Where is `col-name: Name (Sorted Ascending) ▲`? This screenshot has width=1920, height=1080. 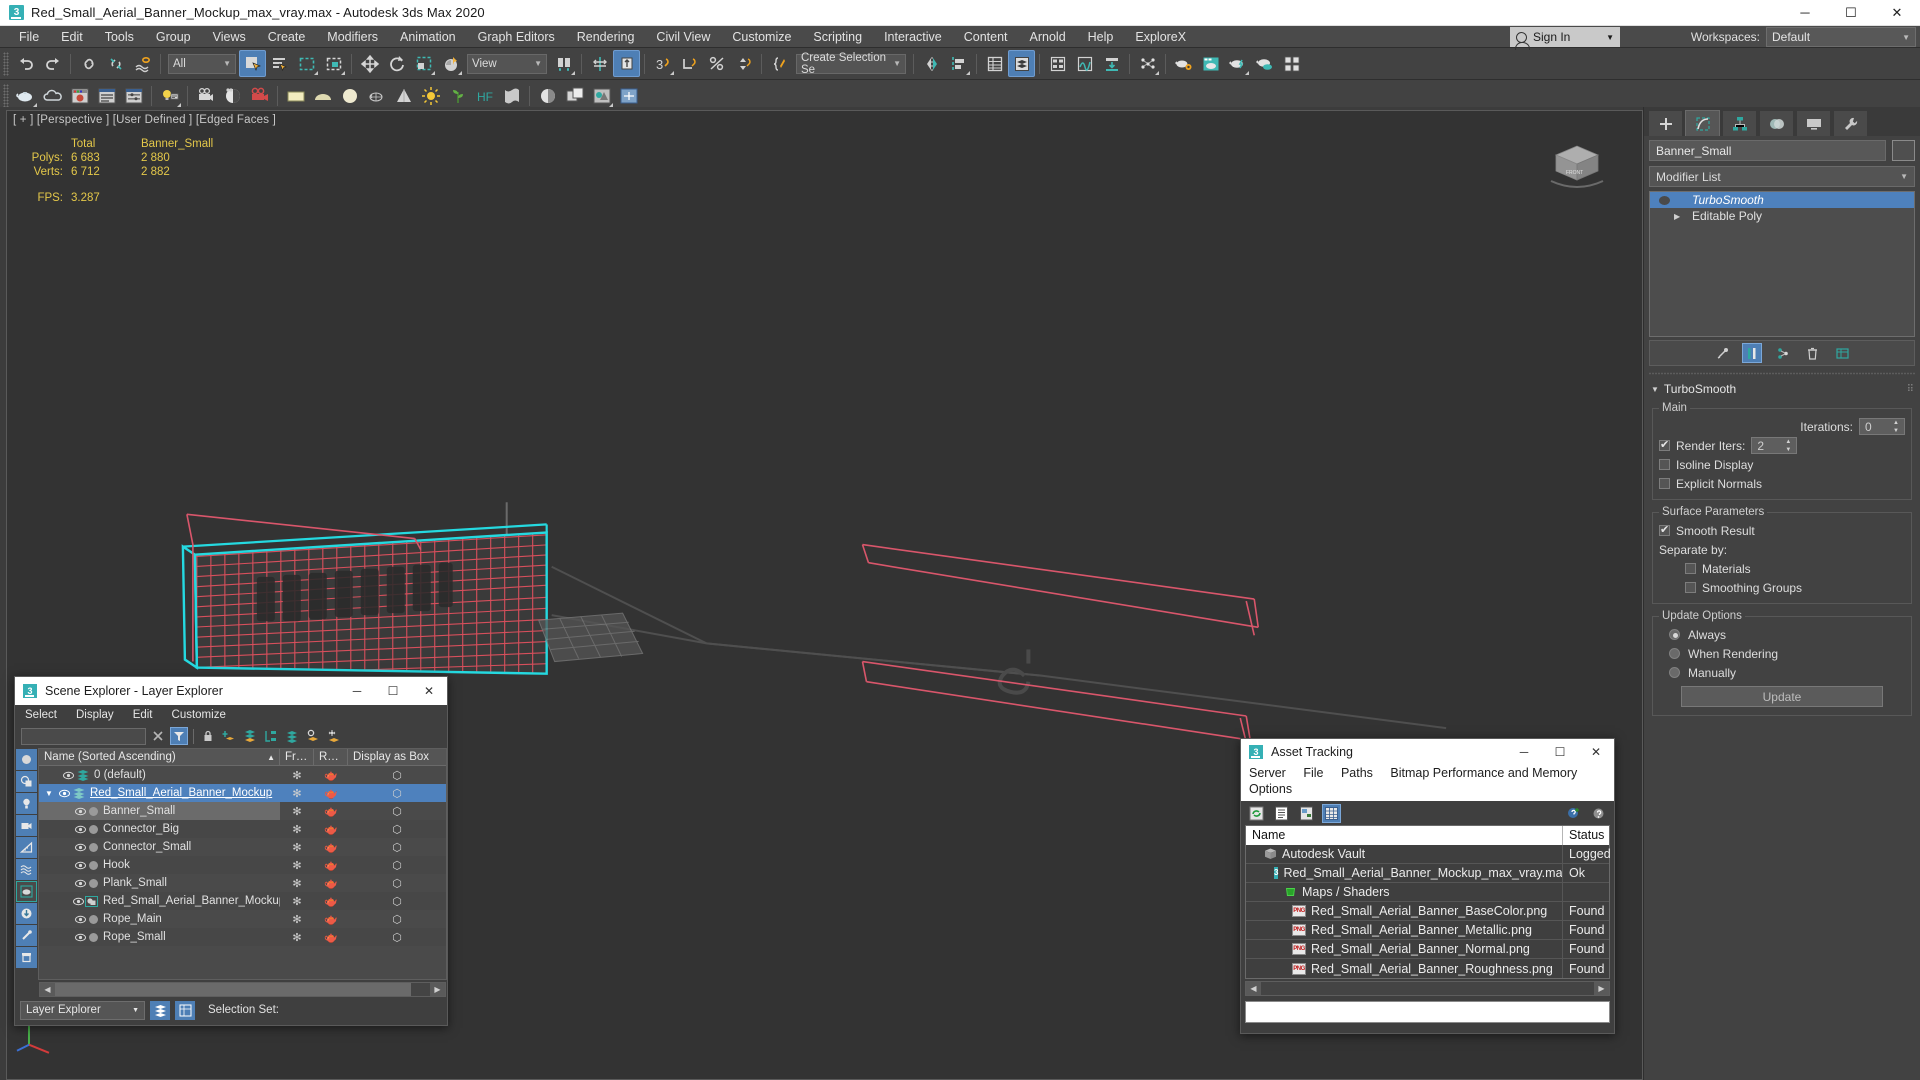 col-name: Name (Sorted Ascending) ▲ is located at coordinates (159, 757).